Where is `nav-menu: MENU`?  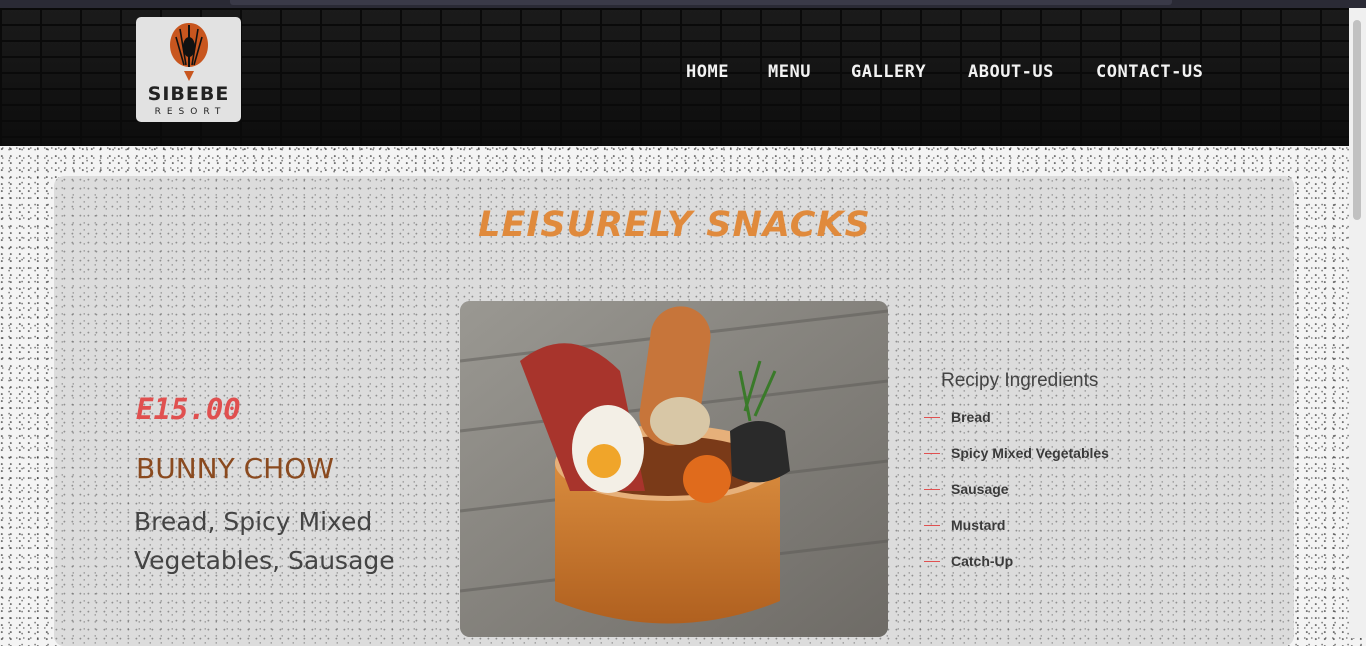 nav-menu: MENU is located at coordinates (789, 72).